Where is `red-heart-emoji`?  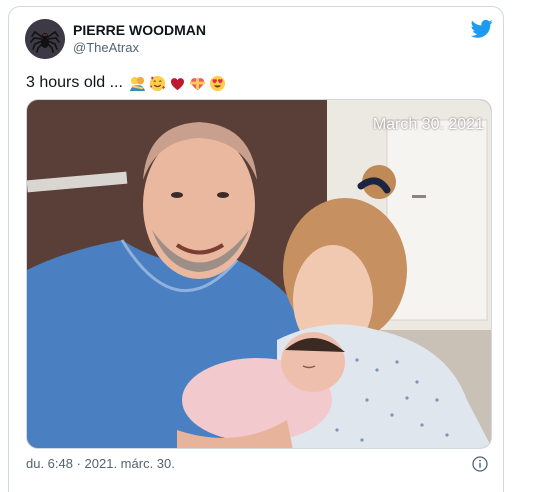 red-heart-emoji is located at coordinates (177, 83).